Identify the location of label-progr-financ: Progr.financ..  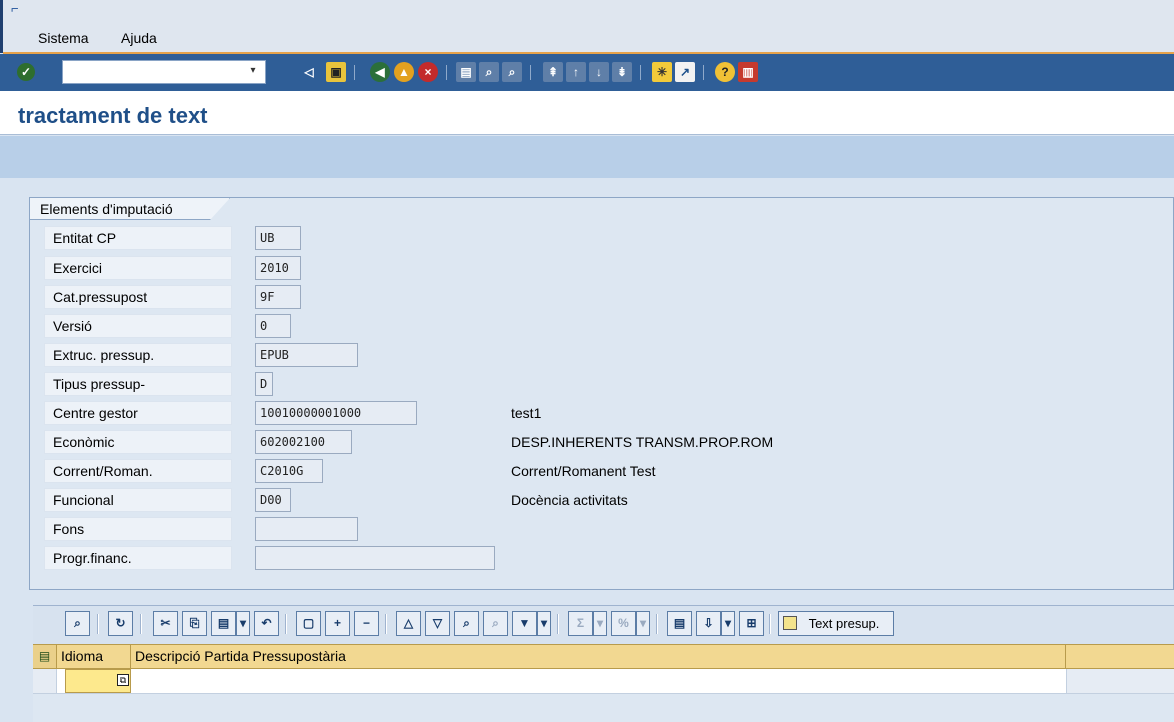
(138, 558).